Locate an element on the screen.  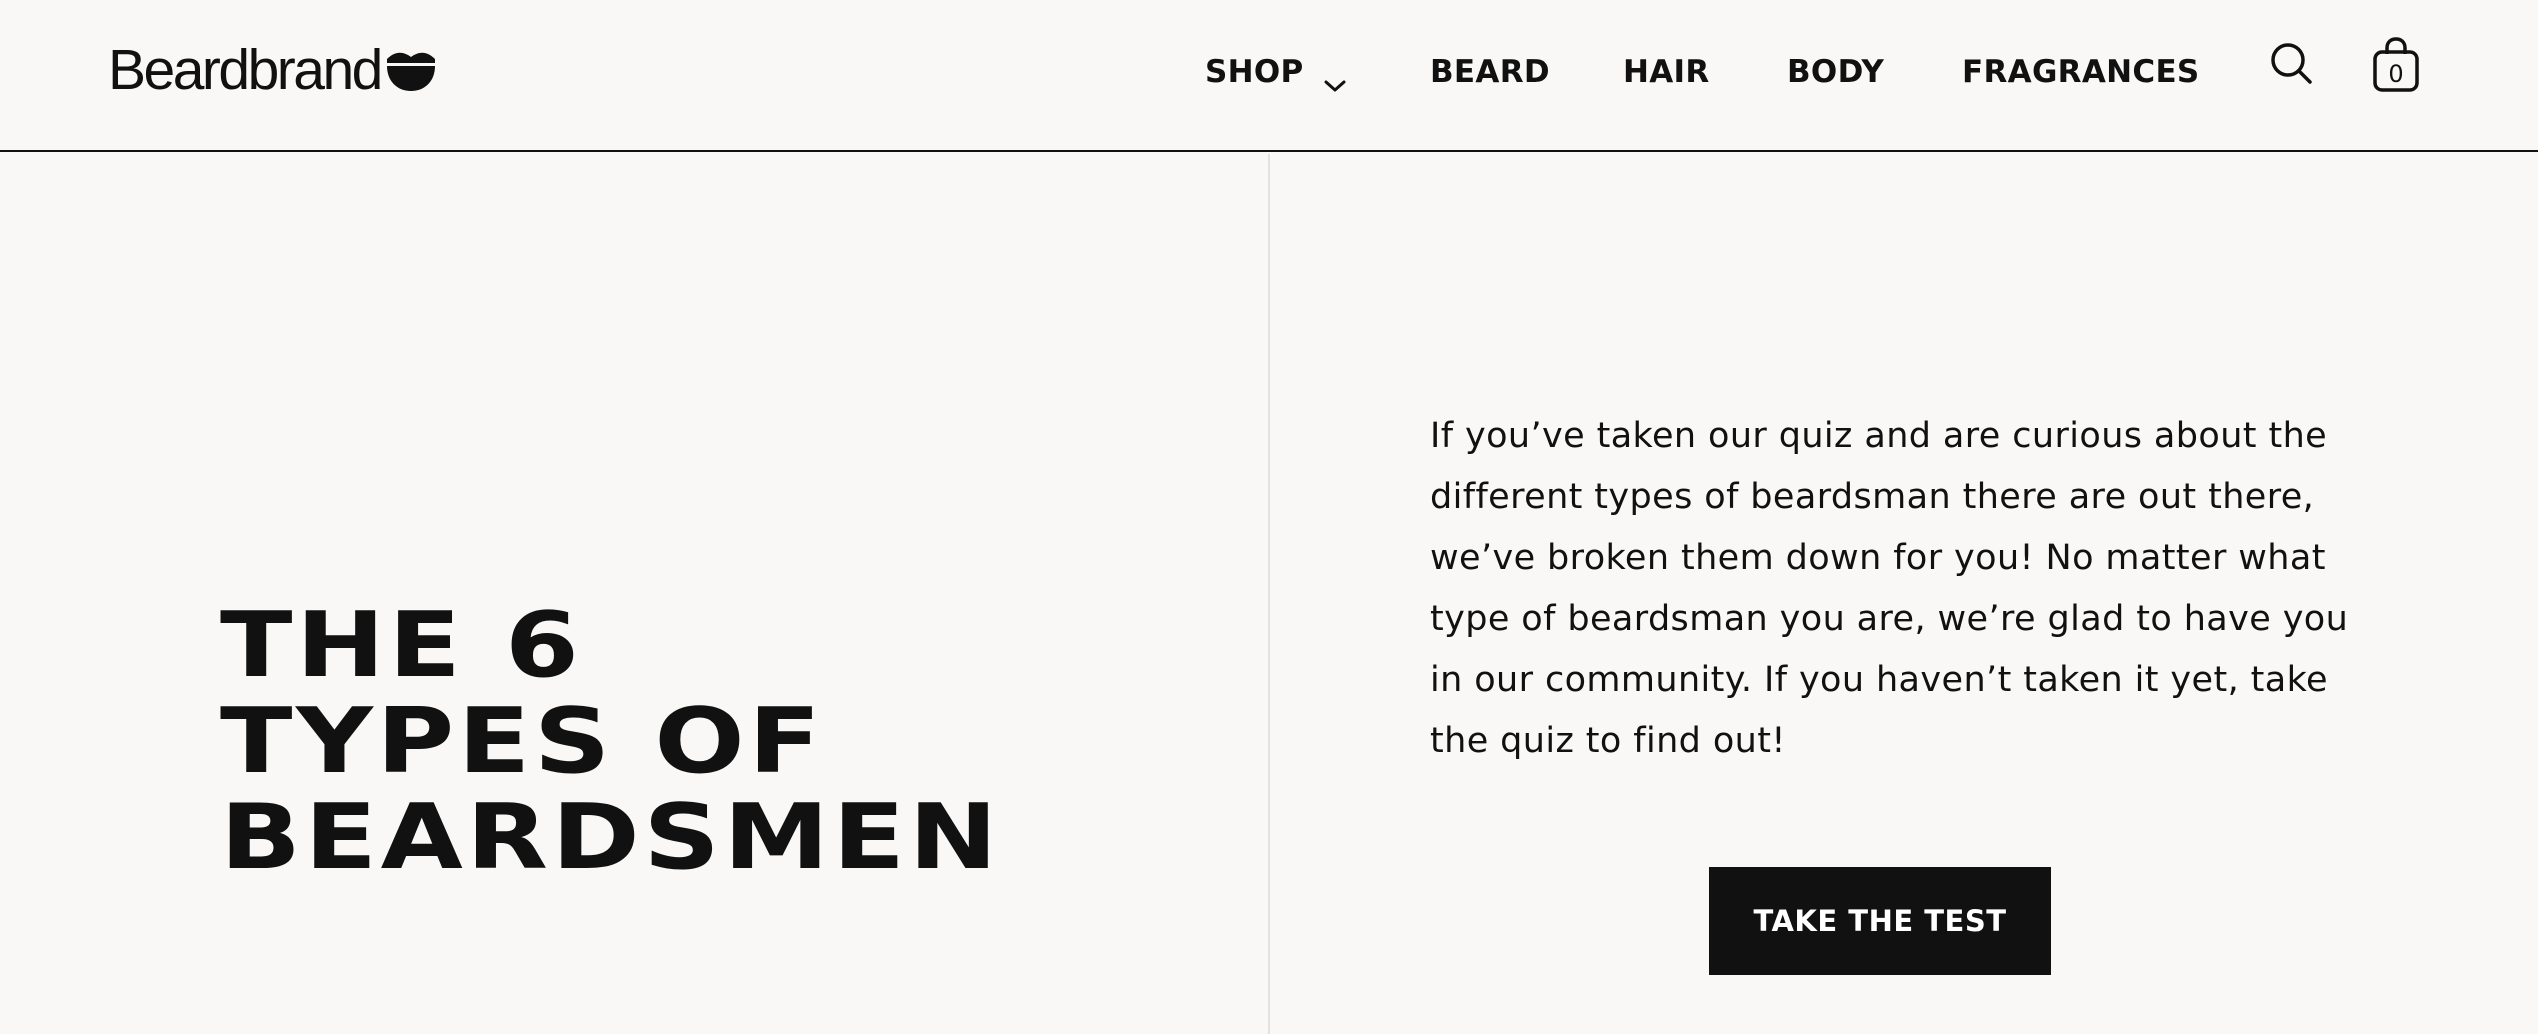
nav-item-shop: SHOP is located at coordinates (1275, 72).